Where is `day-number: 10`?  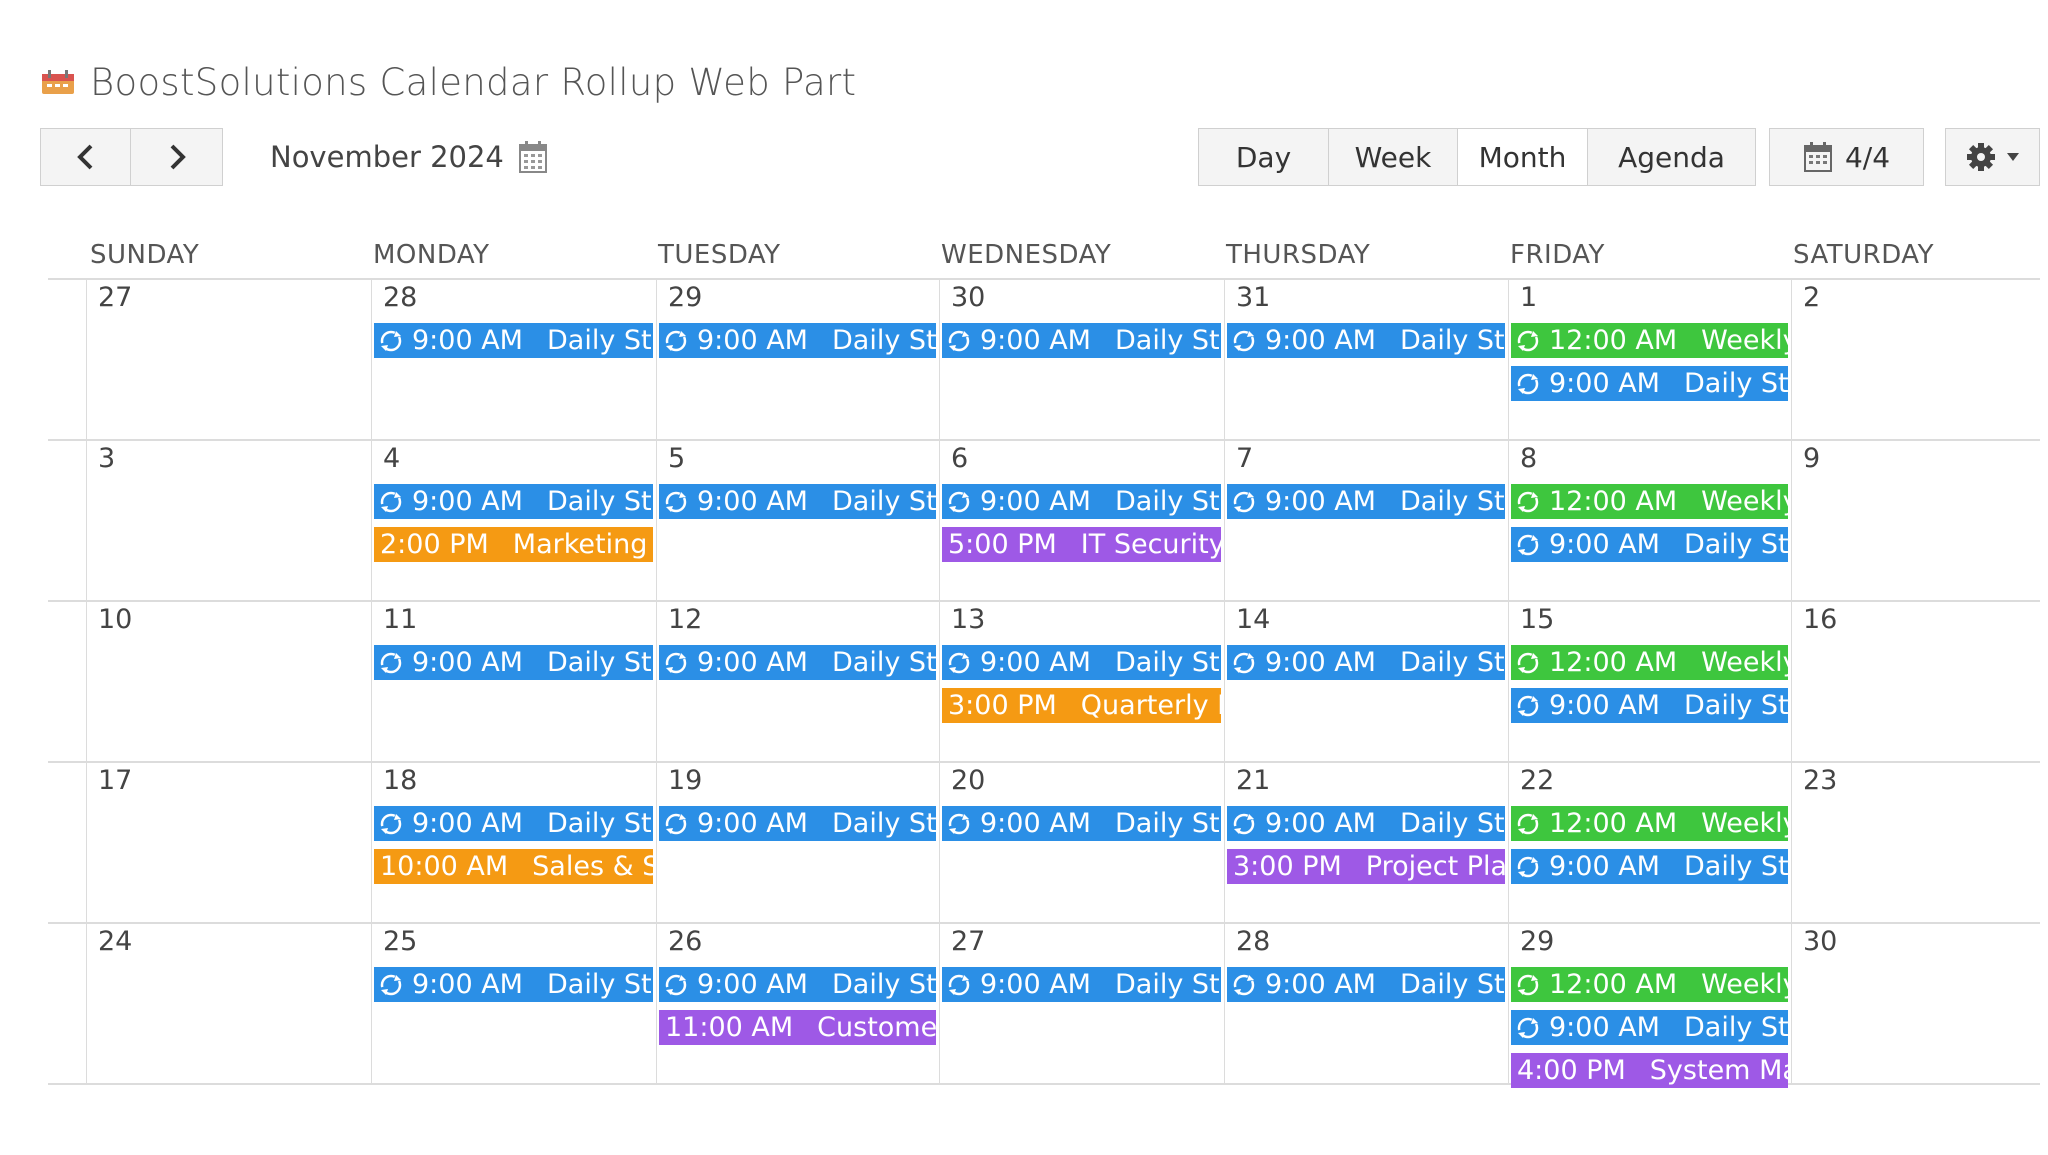 day-number: 10 is located at coordinates (115, 619).